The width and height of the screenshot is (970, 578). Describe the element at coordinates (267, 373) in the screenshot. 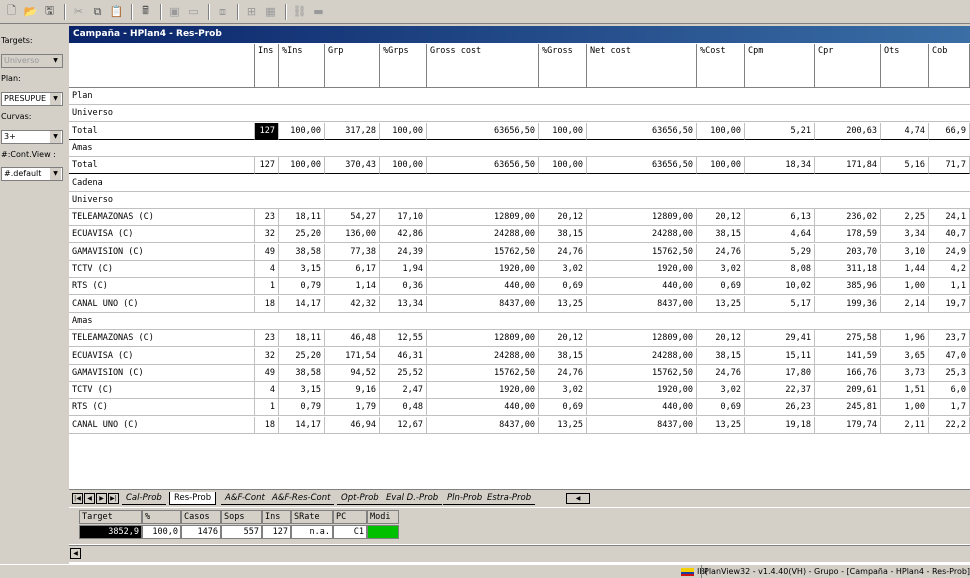

I see `table-cell: 49` at that location.